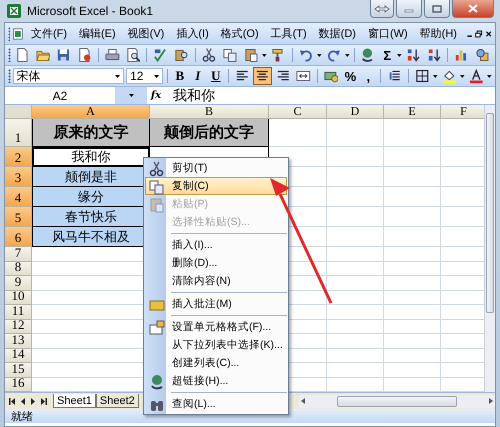 The height and width of the screenshot is (427, 500). What do you see at coordinates (479, 33) in the screenshot?
I see `restore-icon` at bounding box center [479, 33].